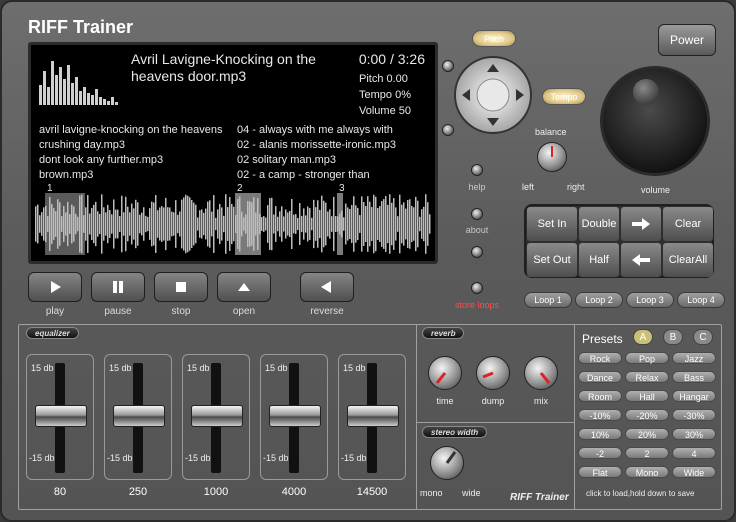 This screenshot has width=736, height=522. Describe the element at coordinates (694, 396) in the screenshot. I see `preset-button: Hangar` at that location.